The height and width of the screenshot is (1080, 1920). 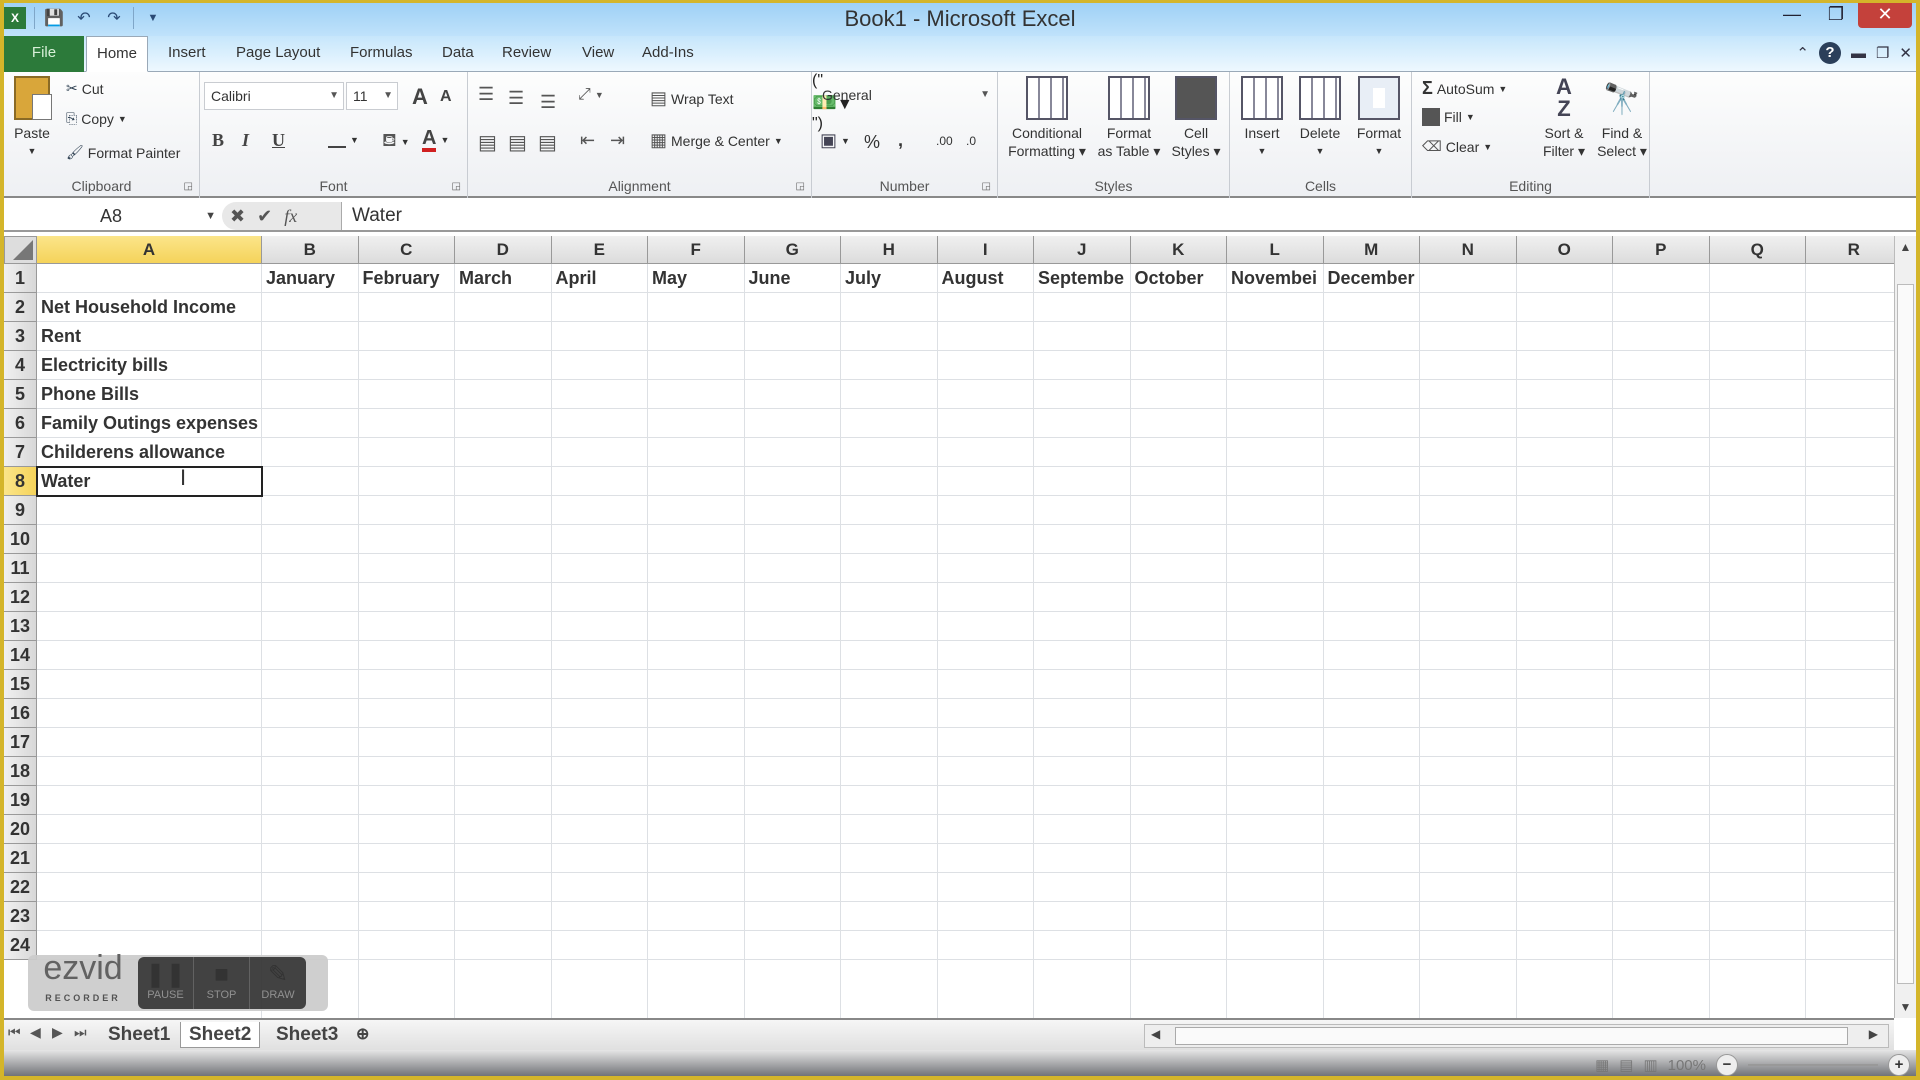 What do you see at coordinates (290, 216) in the screenshot?
I see `insert-function-icon: fx` at bounding box center [290, 216].